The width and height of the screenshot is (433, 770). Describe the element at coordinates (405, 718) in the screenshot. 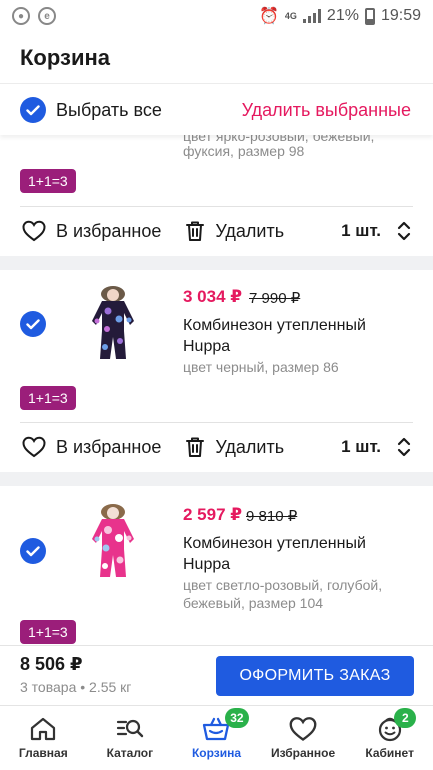

I see `account-badge: 2` at that location.